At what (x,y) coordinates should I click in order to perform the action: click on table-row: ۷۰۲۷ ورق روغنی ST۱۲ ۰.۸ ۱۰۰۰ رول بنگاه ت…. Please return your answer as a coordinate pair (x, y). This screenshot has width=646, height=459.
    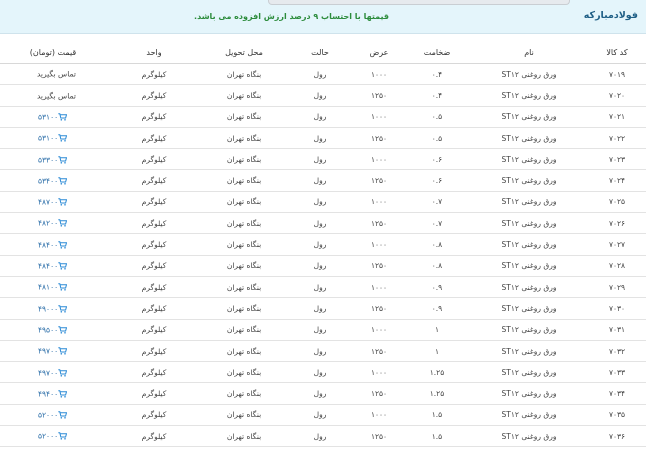
    Looking at the image, I should click on (323, 244).